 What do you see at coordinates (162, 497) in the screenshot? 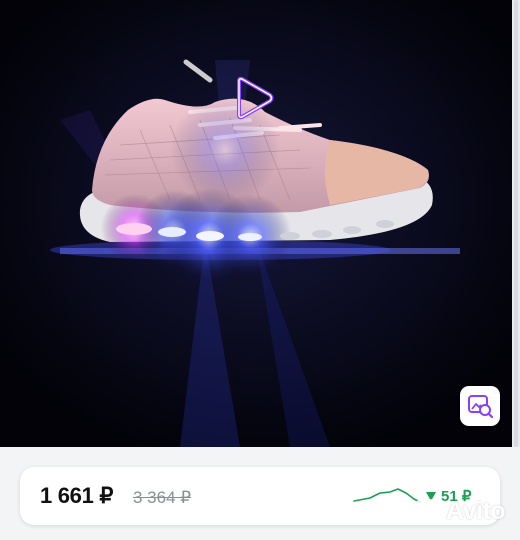
I see `old-price: 3 364 ₽` at bounding box center [162, 497].